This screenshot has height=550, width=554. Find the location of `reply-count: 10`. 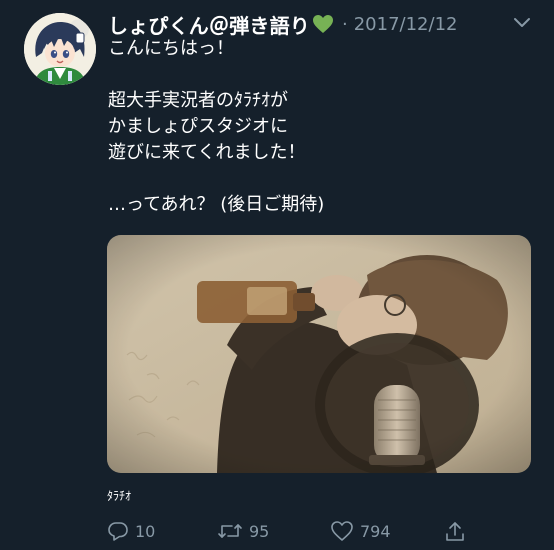

reply-count: 10 is located at coordinates (145, 531).